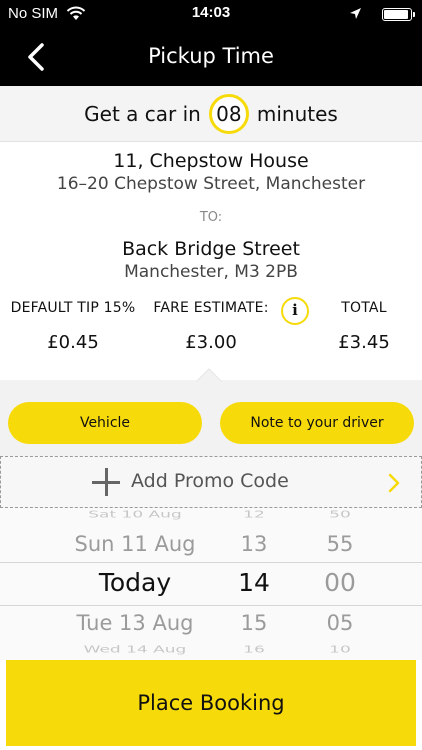 The image size is (422, 750). Describe the element at coordinates (297, 113) in the screenshot. I see `eta-suffix: minutes` at that location.